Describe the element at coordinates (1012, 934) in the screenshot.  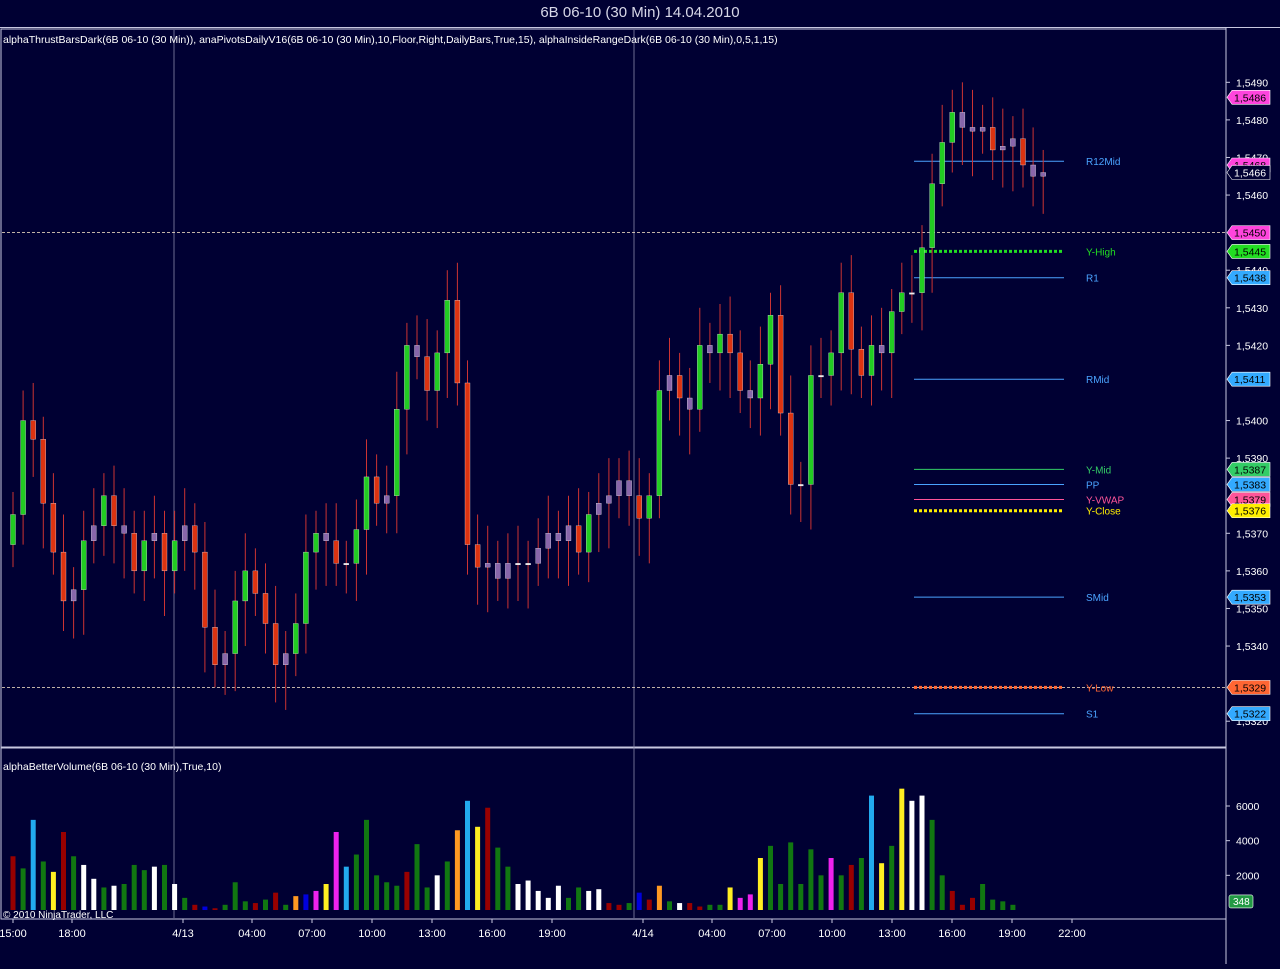
I see `time-tick-label: 19:00` at that location.